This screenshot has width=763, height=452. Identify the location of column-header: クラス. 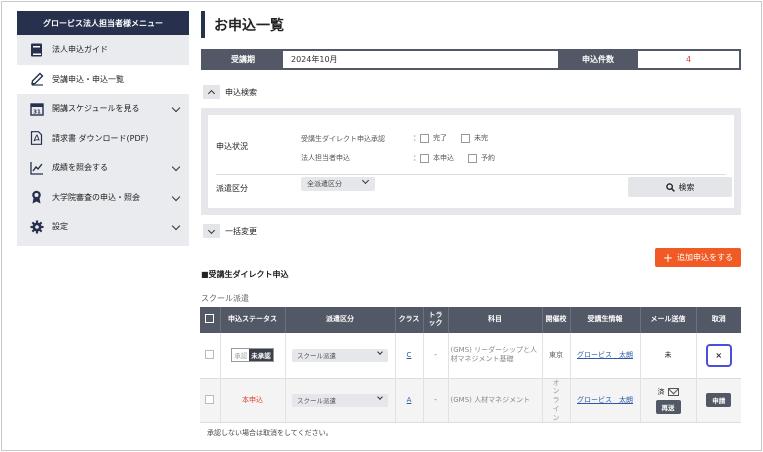
(409, 320).